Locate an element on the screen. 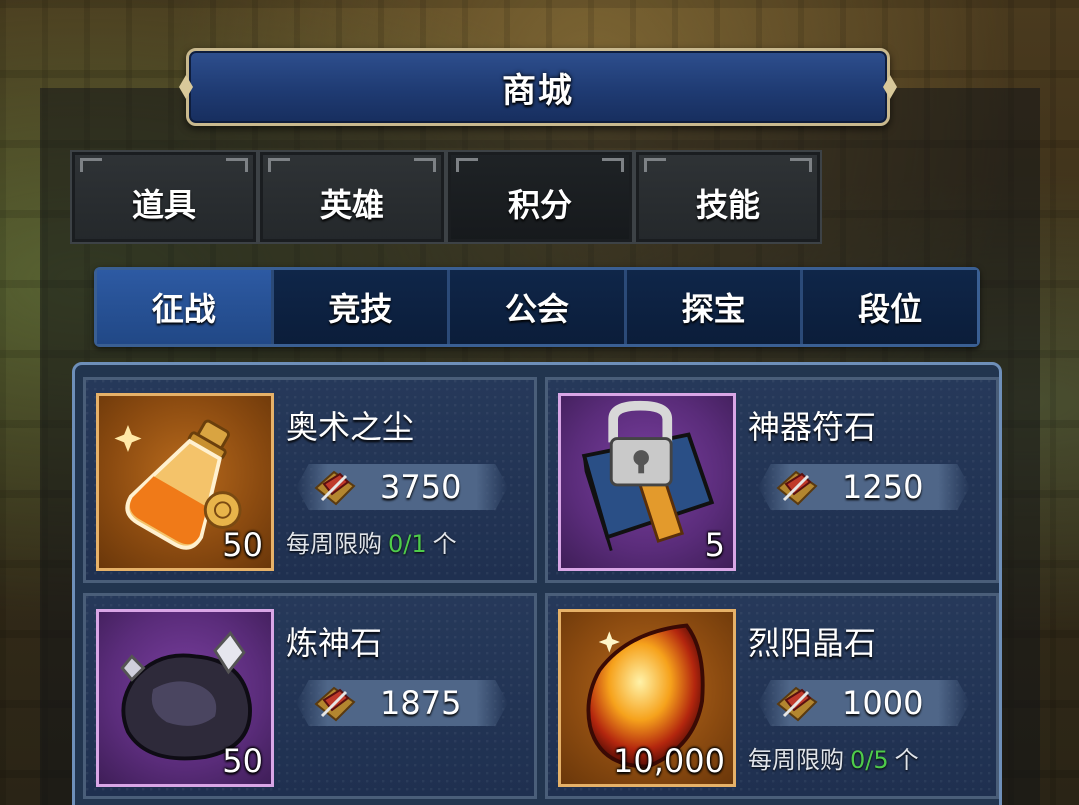  shop-title-bar: 商城 is located at coordinates (538, 87).